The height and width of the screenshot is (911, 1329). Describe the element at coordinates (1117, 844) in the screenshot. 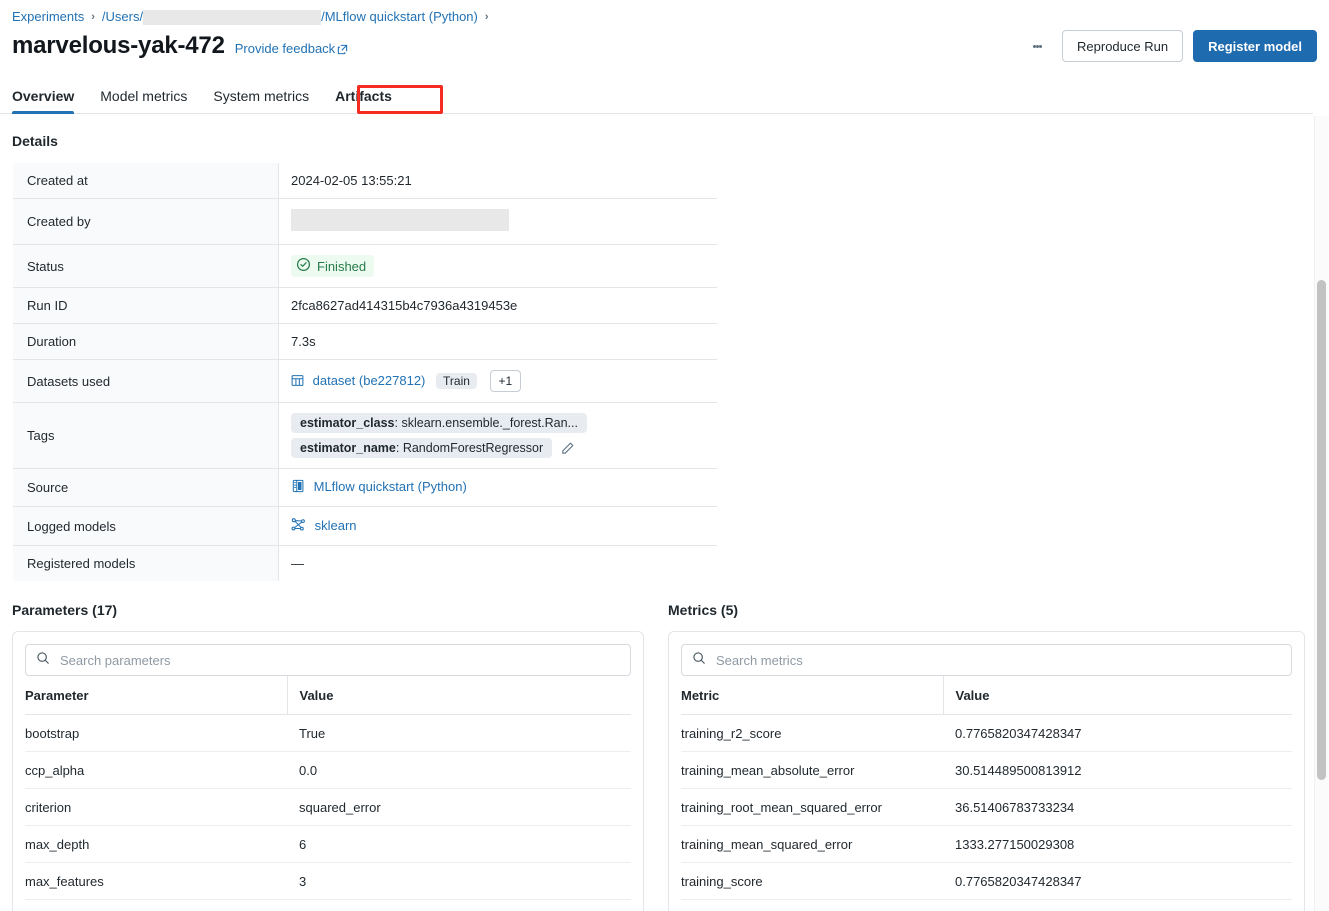

I see `metric-value: 1333.277150029308` at that location.